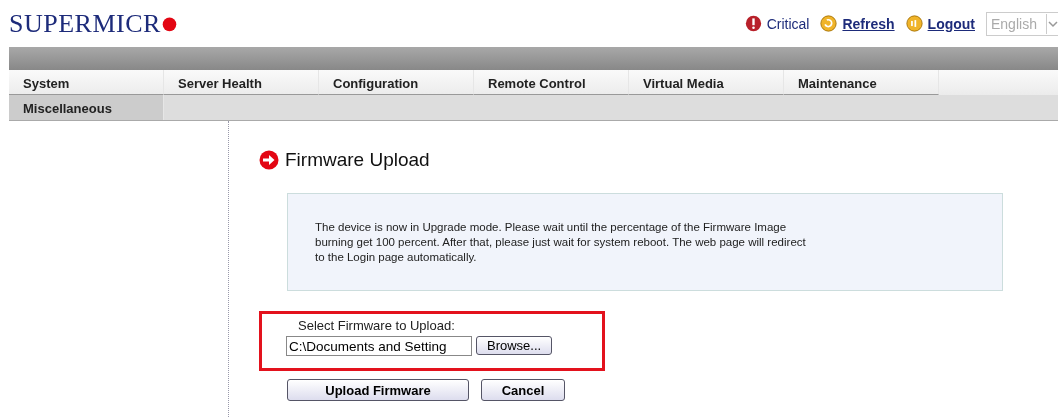  What do you see at coordinates (523, 390) in the screenshot?
I see `form-button: Cancel` at bounding box center [523, 390].